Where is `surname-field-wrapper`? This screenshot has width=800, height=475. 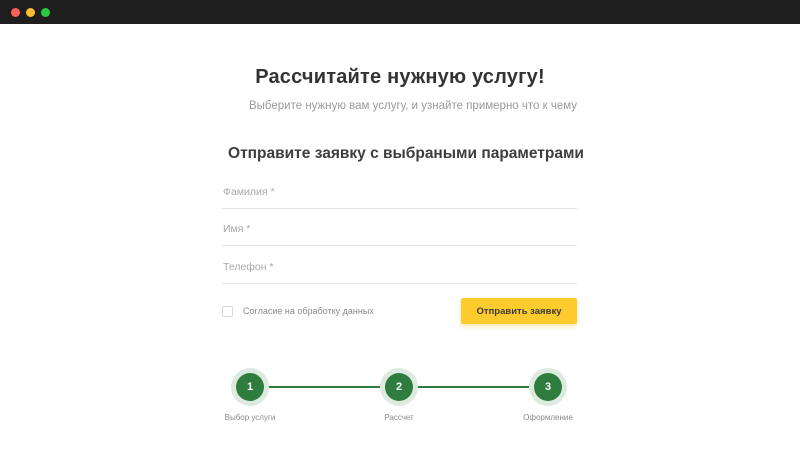 surname-field-wrapper is located at coordinates (399, 195).